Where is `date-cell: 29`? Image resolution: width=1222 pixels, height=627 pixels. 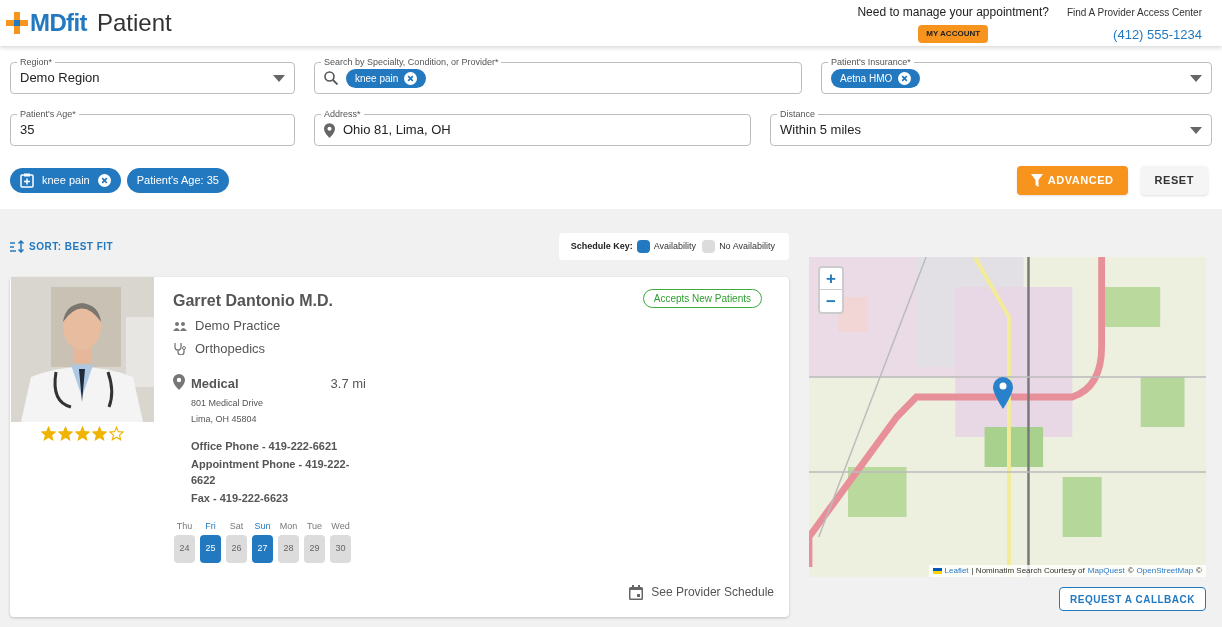 date-cell: 29 is located at coordinates (314, 549).